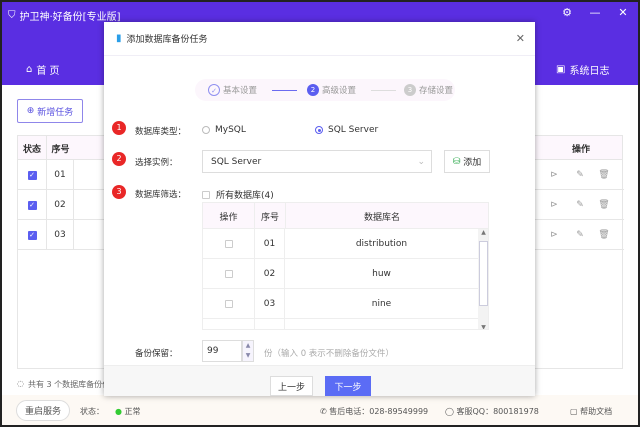 The height and width of the screenshot is (427, 640). What do you see at coordinates (161, 132) in the screenshot?
I see `db-type-label: 数据库类型：` at bounding box center [161, 132].